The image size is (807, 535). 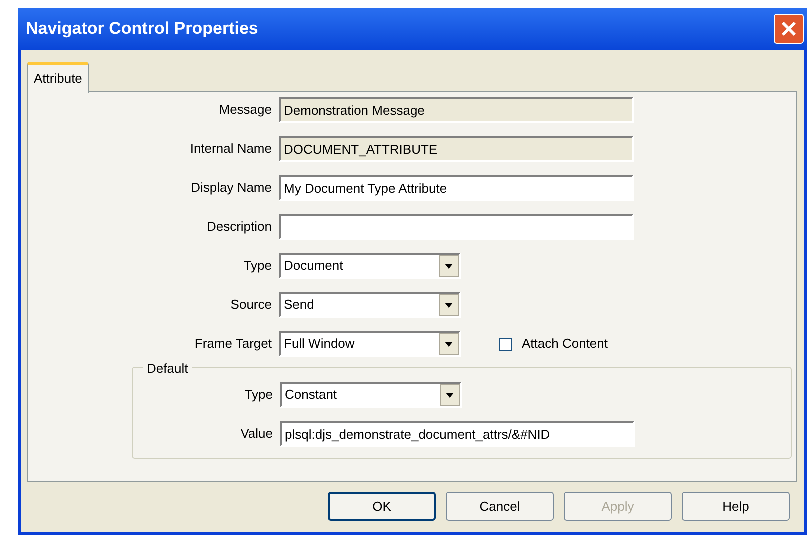 I want to click on text-field: My Document Type Attribute, so click(x=456, y=188).